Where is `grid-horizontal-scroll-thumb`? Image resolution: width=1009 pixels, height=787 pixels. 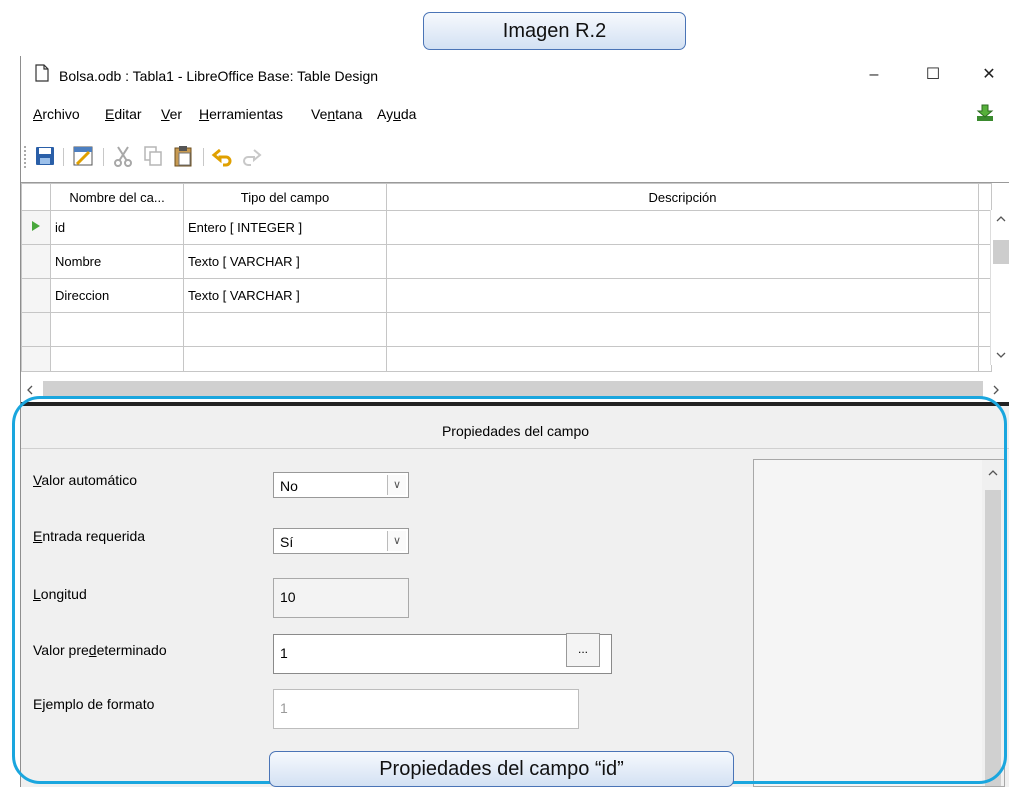 grid-horizontal-scroll-thumb is located at coordinates (513, 389).